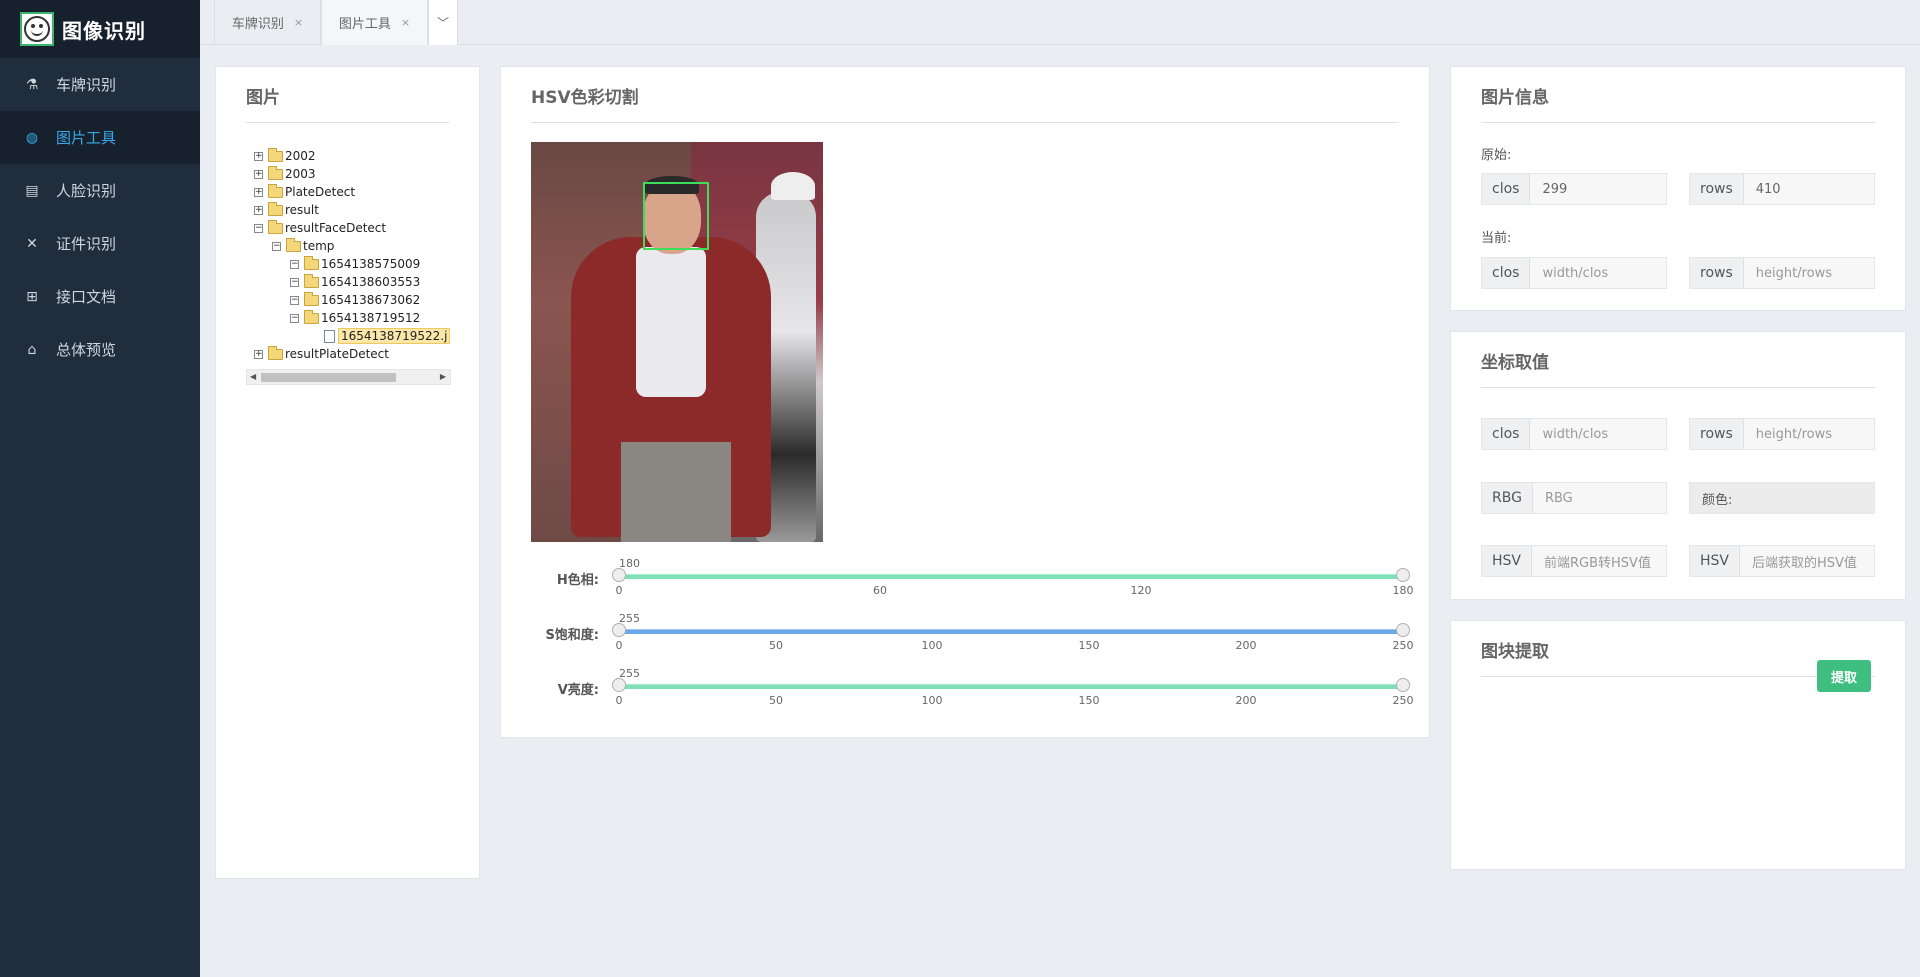 The image size is (1920, 977). Describe the element at coordinates (1678, 745) in the screenshot. I see `block-extract-panel: 图块提取 提取` at that location.